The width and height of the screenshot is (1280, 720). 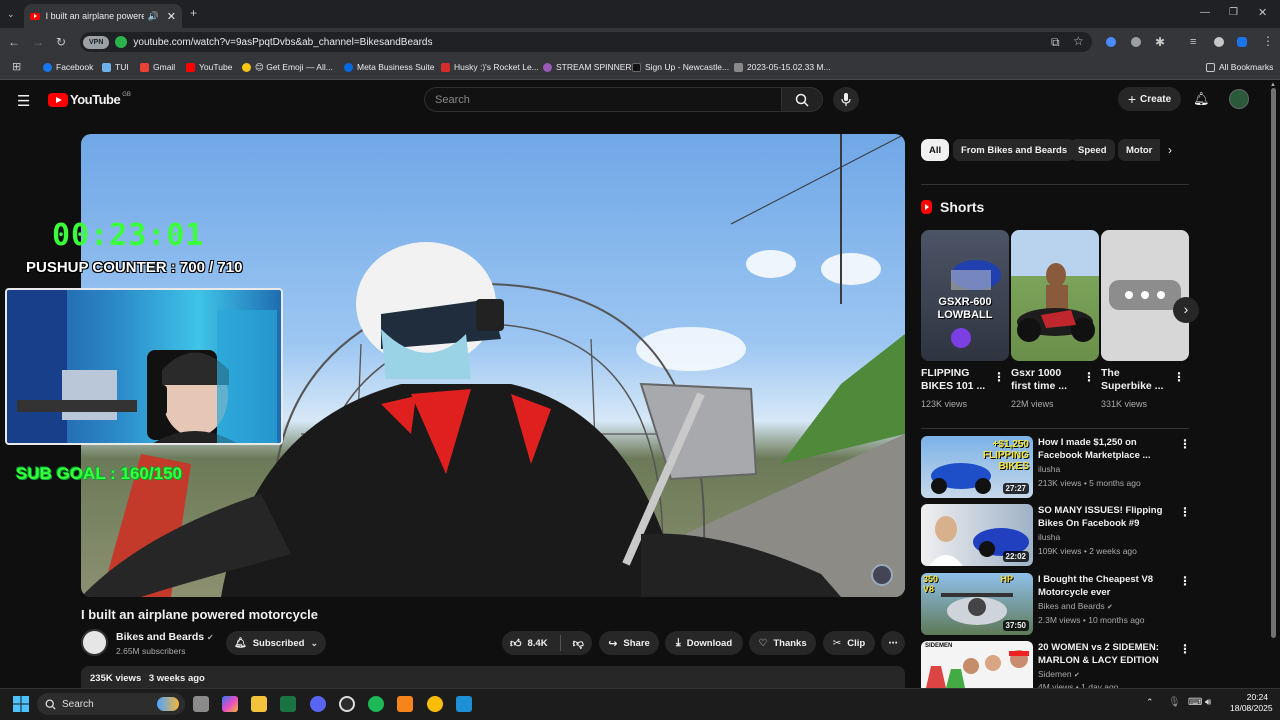 I want to click on spotify-icon, so click(x=376, y=704).